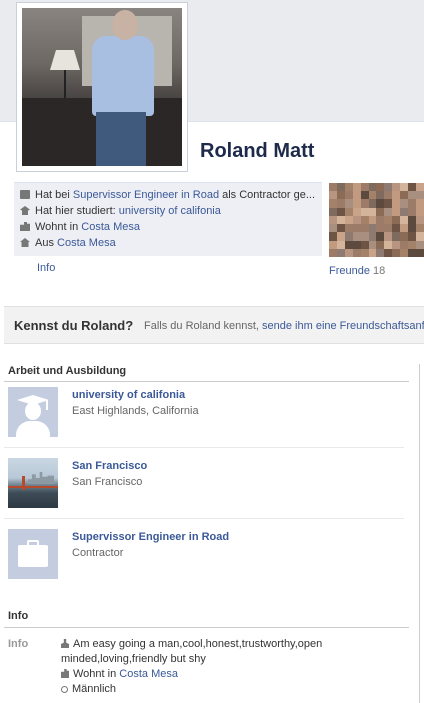 The image size is (424, 703). What do you see at coordinates (148, 674) in the screenshot?
I see `info-lives-link: Costa Mesa` at bounding box center [148, 674].